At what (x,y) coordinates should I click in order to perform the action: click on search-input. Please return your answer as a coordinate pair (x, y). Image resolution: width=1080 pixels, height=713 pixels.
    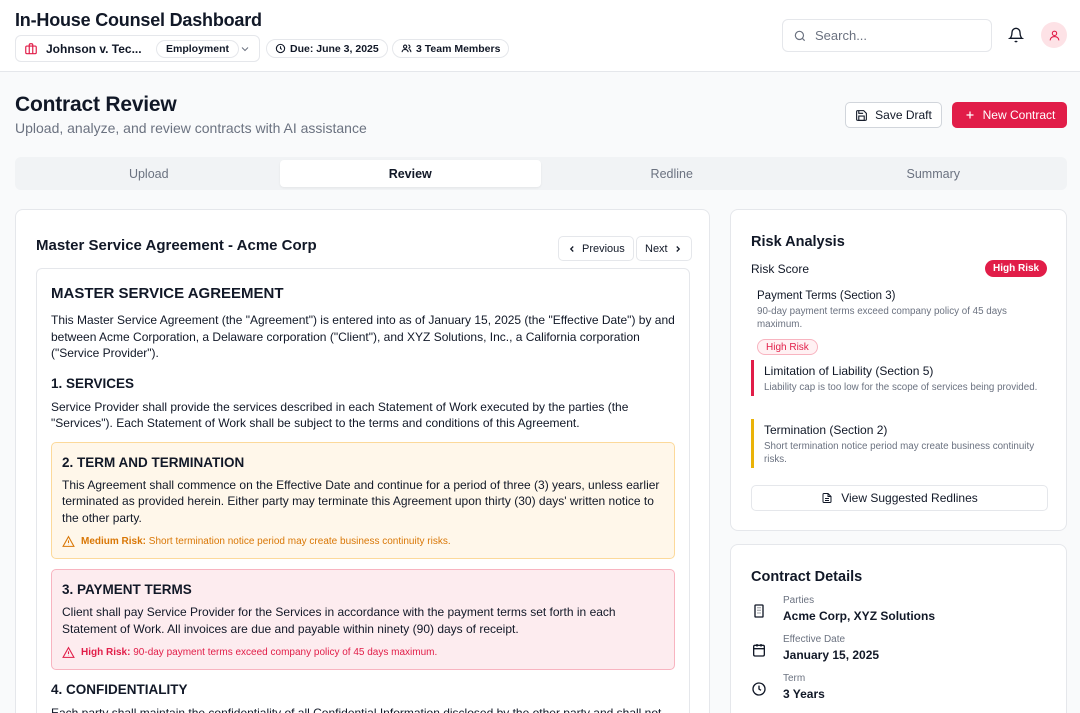
    Looking at the image, I should click on (895, 35).